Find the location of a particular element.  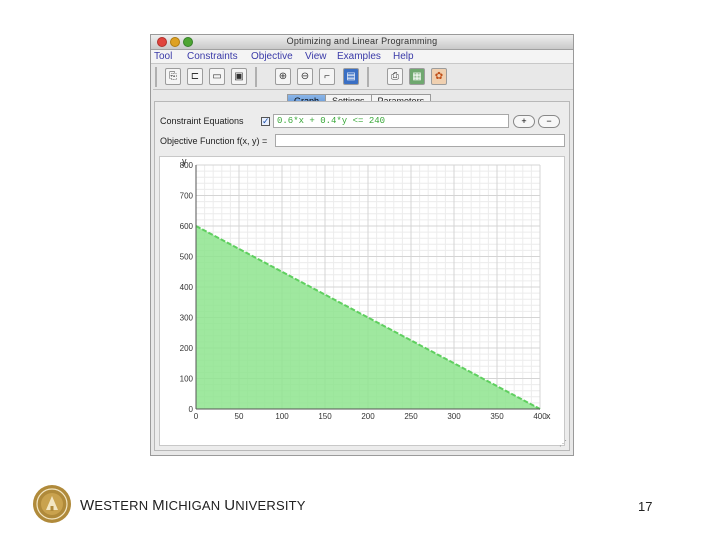

constraint-equations-label: Constraint Equations is located at coordinates (202, 121).